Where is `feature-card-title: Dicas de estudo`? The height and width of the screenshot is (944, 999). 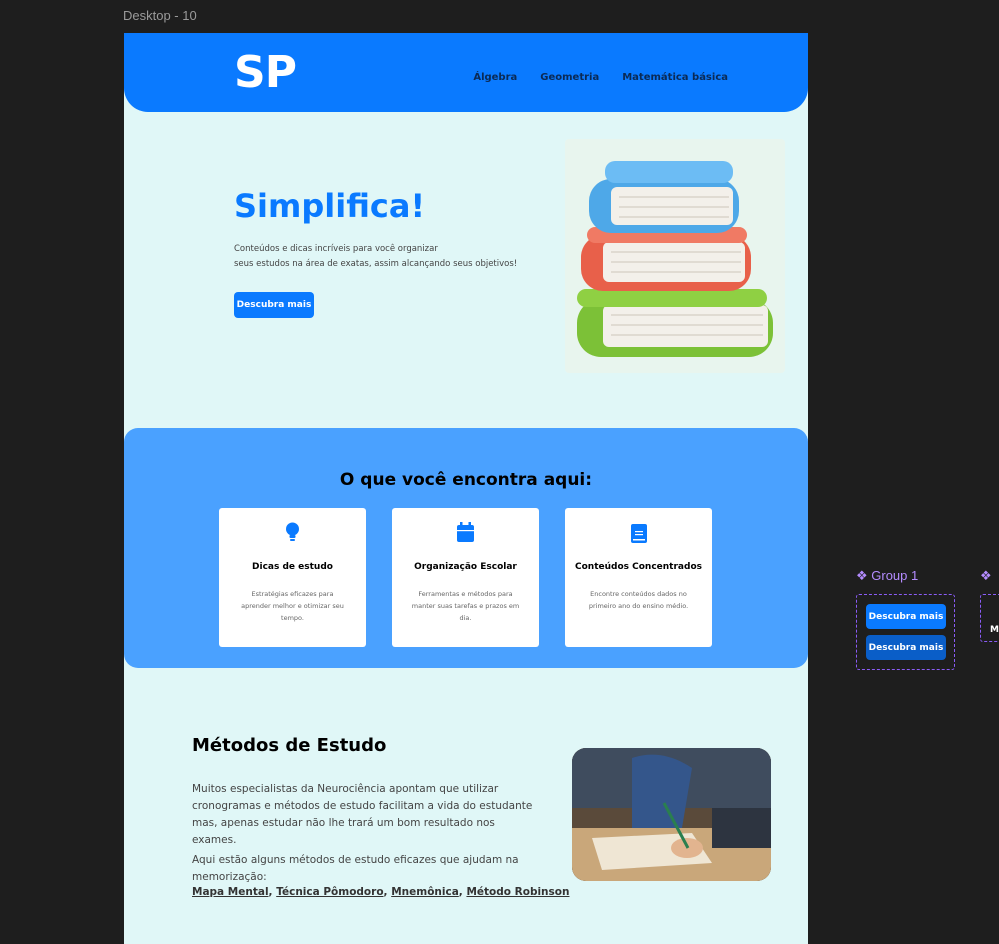
feature-card-title: Dicas de estudo is located at coordinates (292, 567).